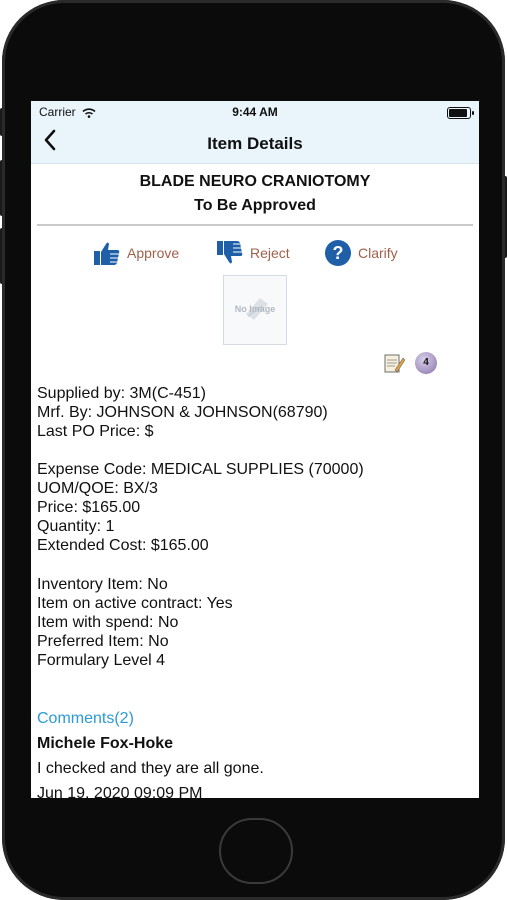  I want to click on comment-text: I checked and they are all gone., so click(150, 768).